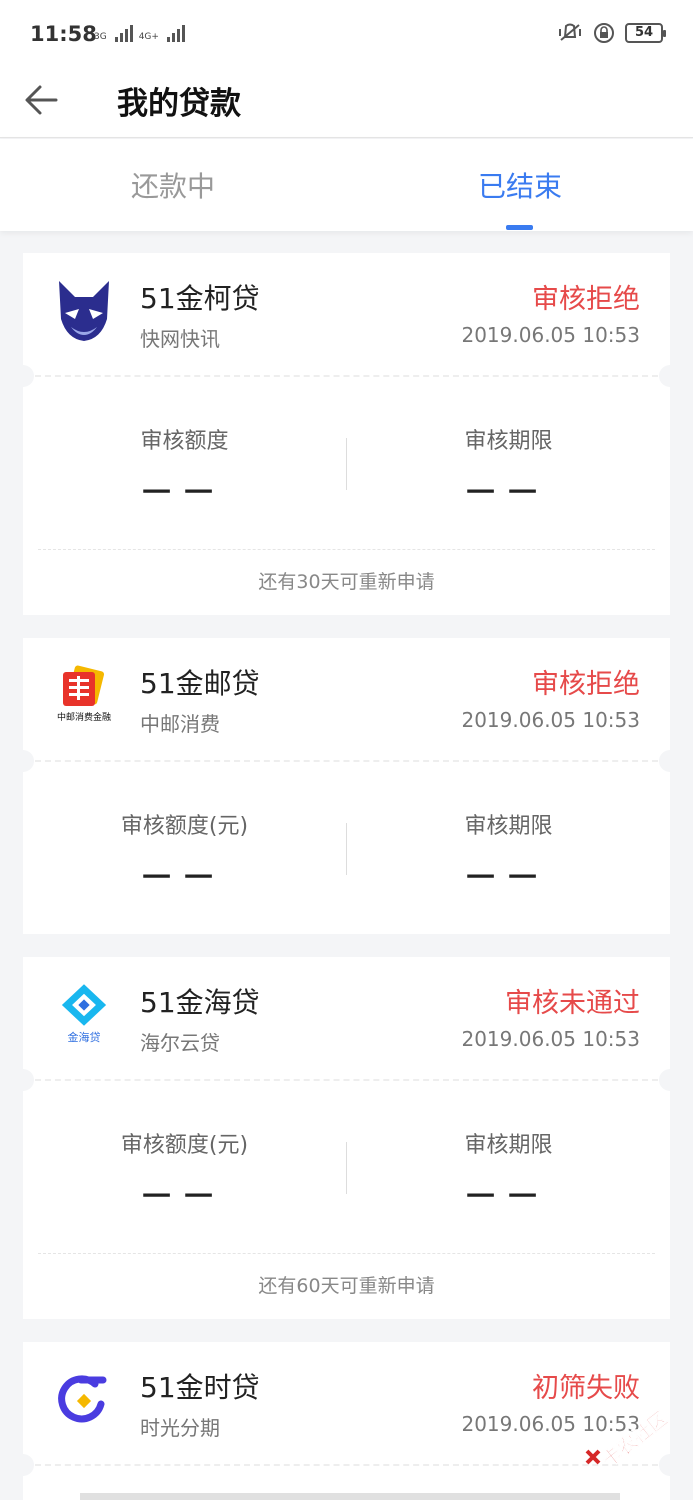 The height and width of the screenshot is (1500, 693). Describe the element at coordinates (180, 1428) in the screenshot. I see `loan-company: 时光分期` at that location.